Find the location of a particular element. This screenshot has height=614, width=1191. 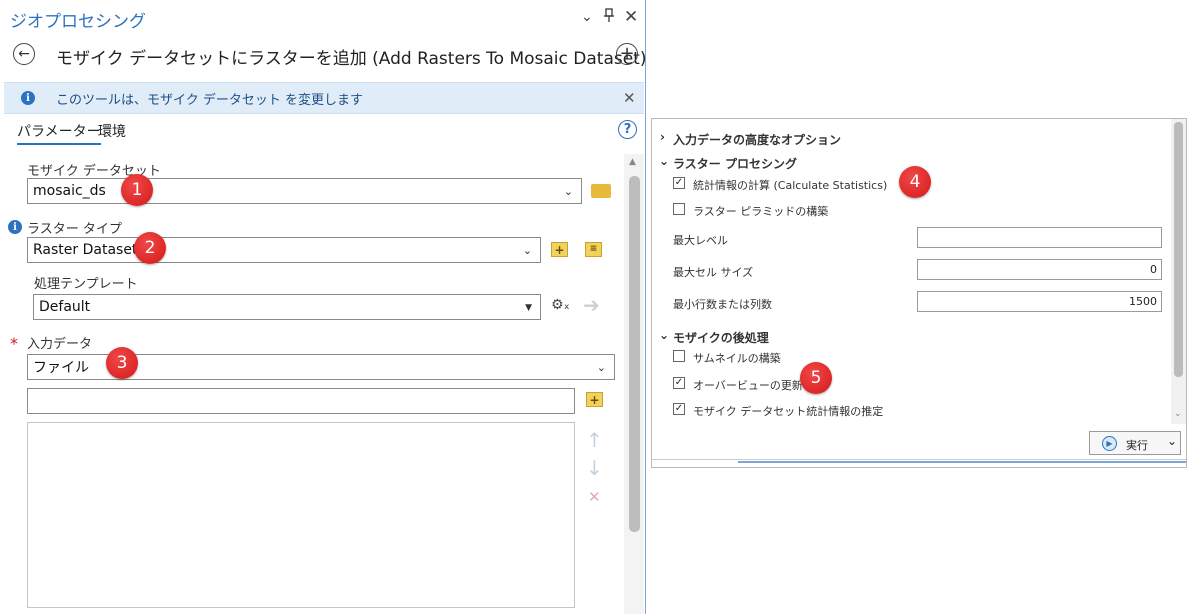

marker-3: 3 is located at coordinates (122, 363).